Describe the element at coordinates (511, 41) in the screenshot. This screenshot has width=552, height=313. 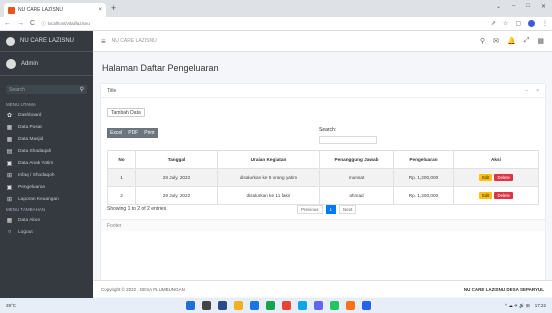
I see `notification-icon: 🔔` at that location.